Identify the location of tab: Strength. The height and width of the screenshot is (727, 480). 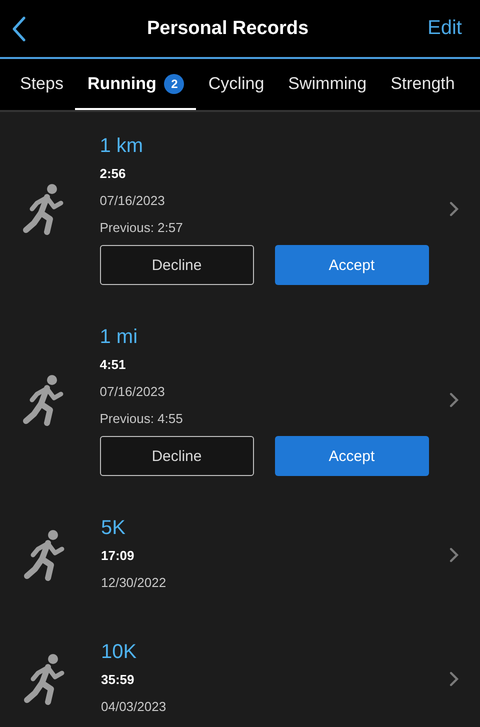
(422, 84).